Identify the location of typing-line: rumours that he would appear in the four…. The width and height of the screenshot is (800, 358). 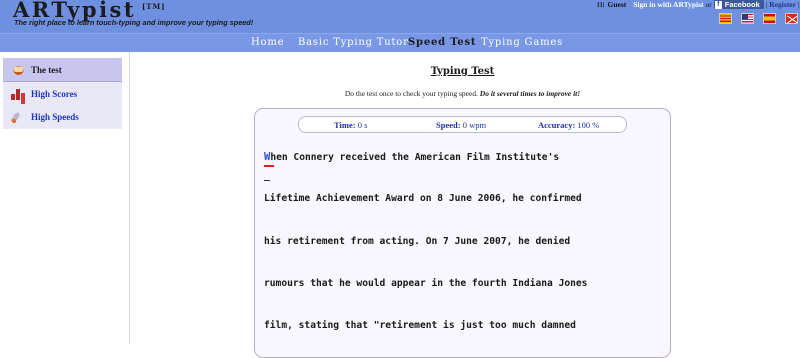
(426, 283).